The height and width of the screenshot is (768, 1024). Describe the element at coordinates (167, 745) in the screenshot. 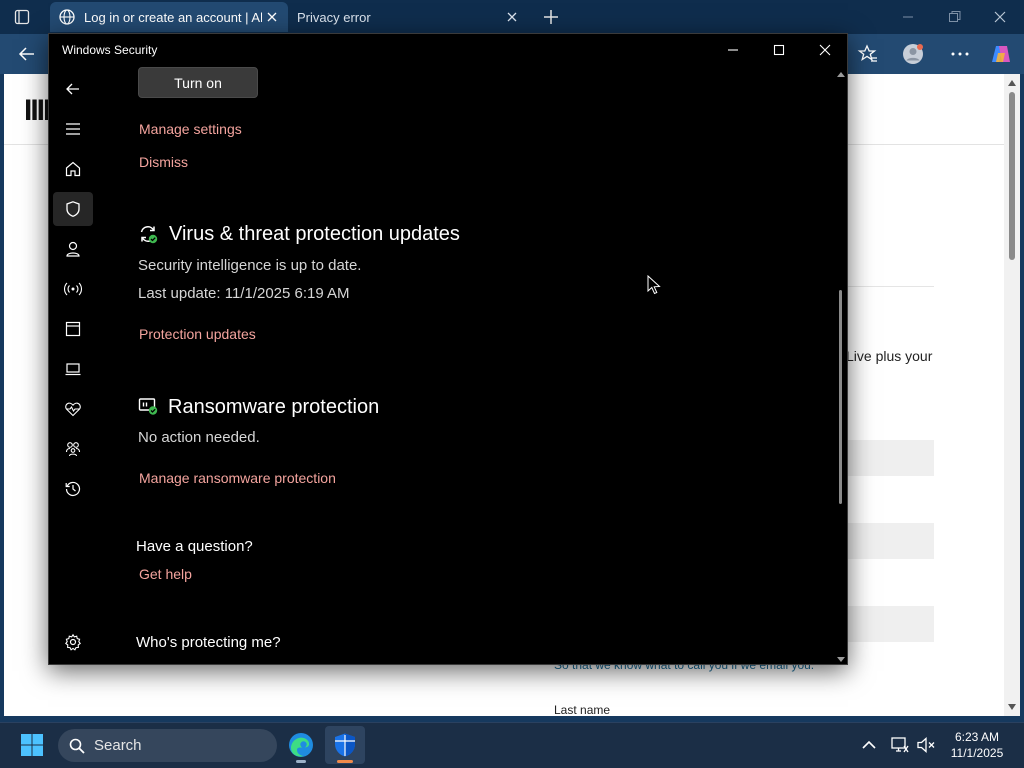

I see `taskbar-search: Search` at that location.